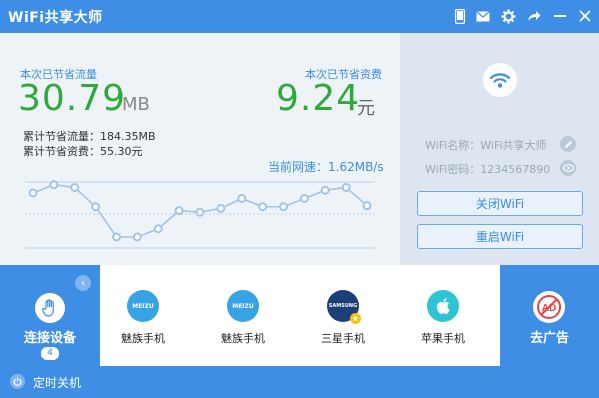  What do you see at coordinates (483, 16) in the screenshot?
I see `mail-icon` at bounding box center [483, 16].